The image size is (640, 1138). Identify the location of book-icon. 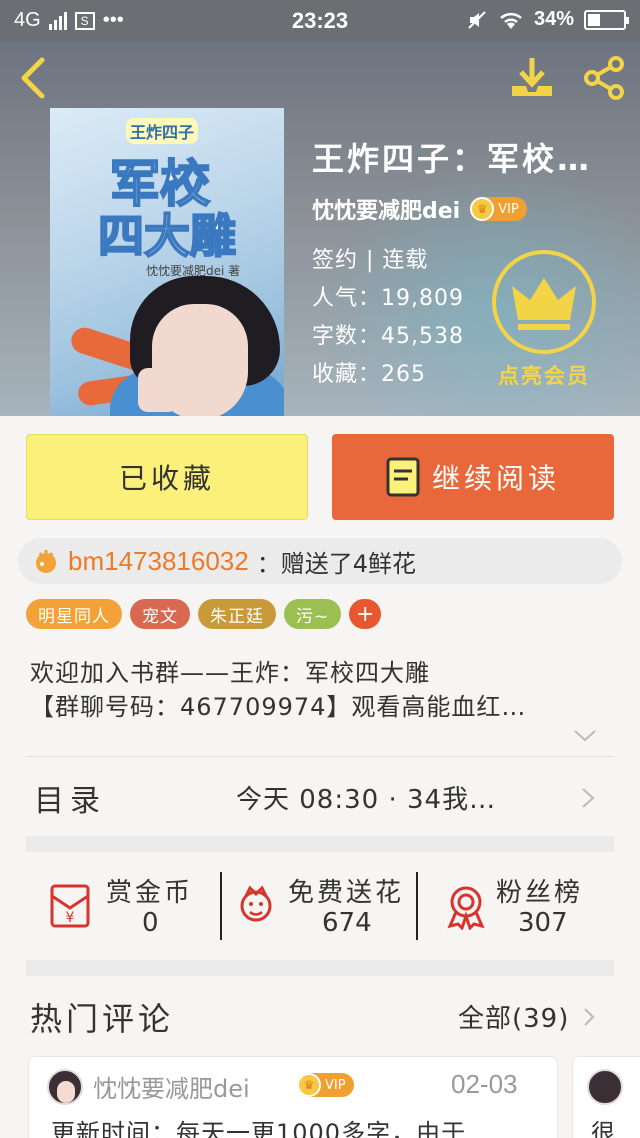
(403, 477).